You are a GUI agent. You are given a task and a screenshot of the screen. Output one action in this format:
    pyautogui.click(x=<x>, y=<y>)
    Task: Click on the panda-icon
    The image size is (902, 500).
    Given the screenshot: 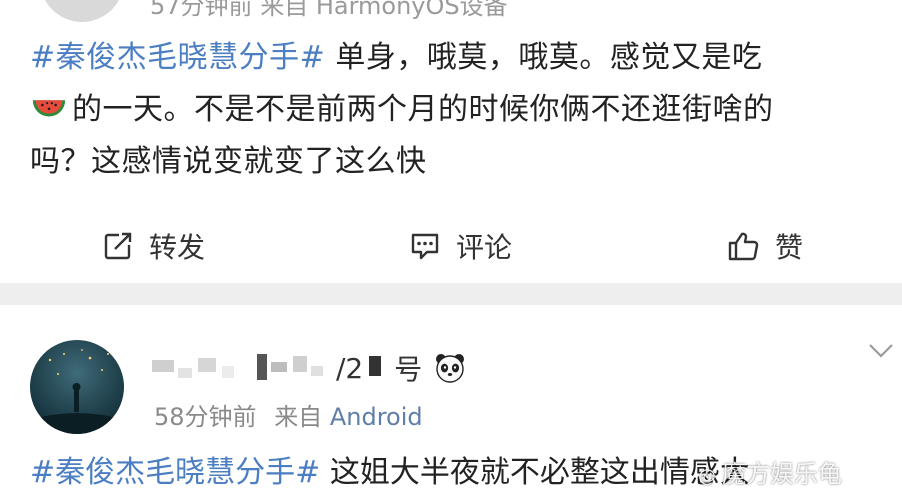 What is the action you would take?
    pyautogui.click(x=450, y=368)
    